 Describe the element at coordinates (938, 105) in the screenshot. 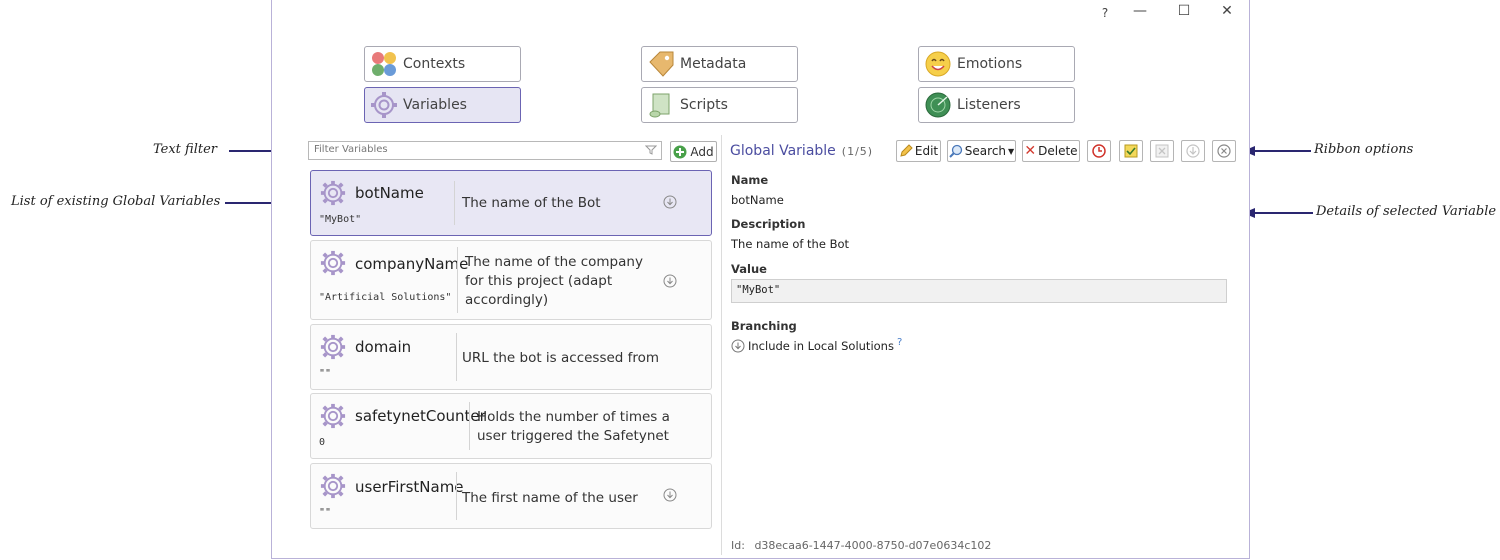

I see `listeners-radar-icon` at that location.